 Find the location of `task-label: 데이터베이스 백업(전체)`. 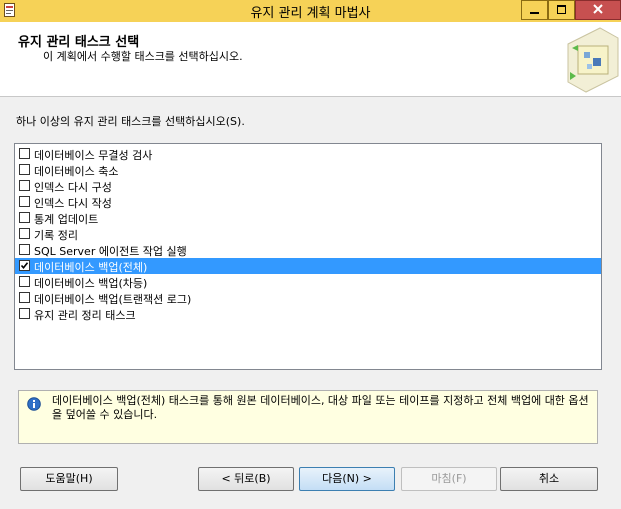

task-label: 데이터베이스 백업(전체) is located at coordinates (91, 267).